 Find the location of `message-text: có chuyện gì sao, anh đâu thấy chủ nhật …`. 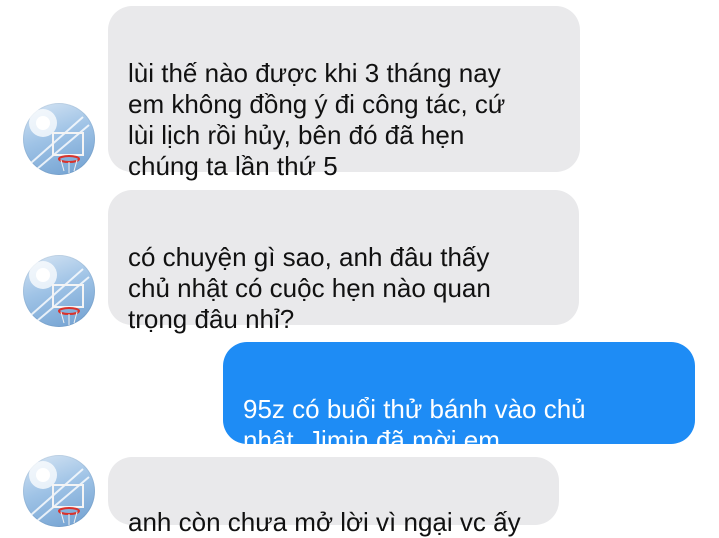

message-text: có chuyện gì sao, anh đâu thấy chủ nhật … is located at coordinates (309, 288).